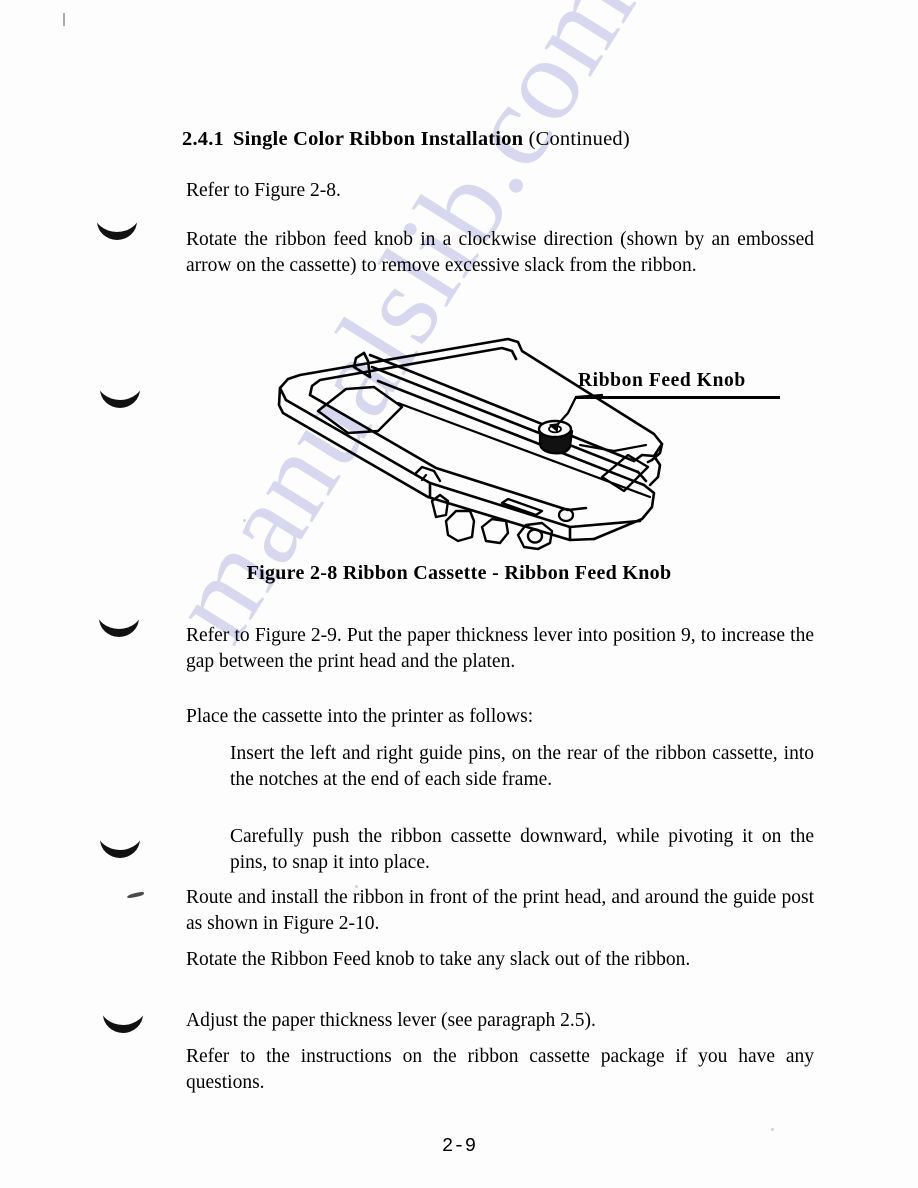 The width and height of the screenshot is (918, 1188). I want to click on figure-ribbon-cassette, so click(530, 440).